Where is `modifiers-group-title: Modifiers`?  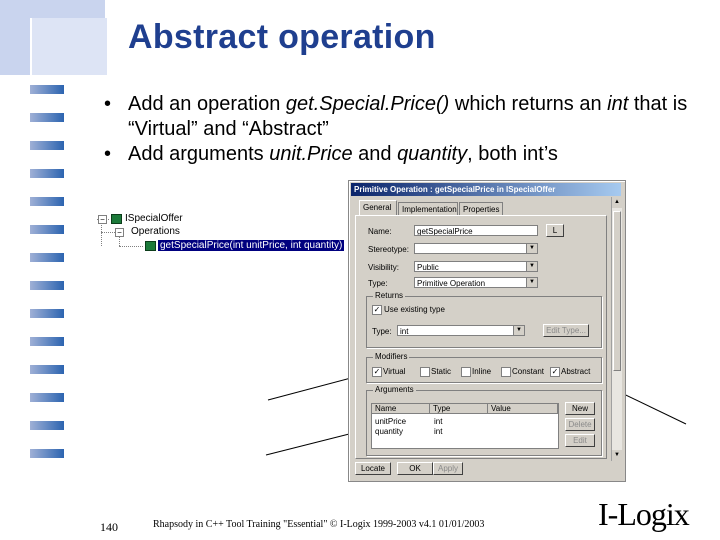 modifiers-group-title: Modifiers is located at coordinates (391, 356).